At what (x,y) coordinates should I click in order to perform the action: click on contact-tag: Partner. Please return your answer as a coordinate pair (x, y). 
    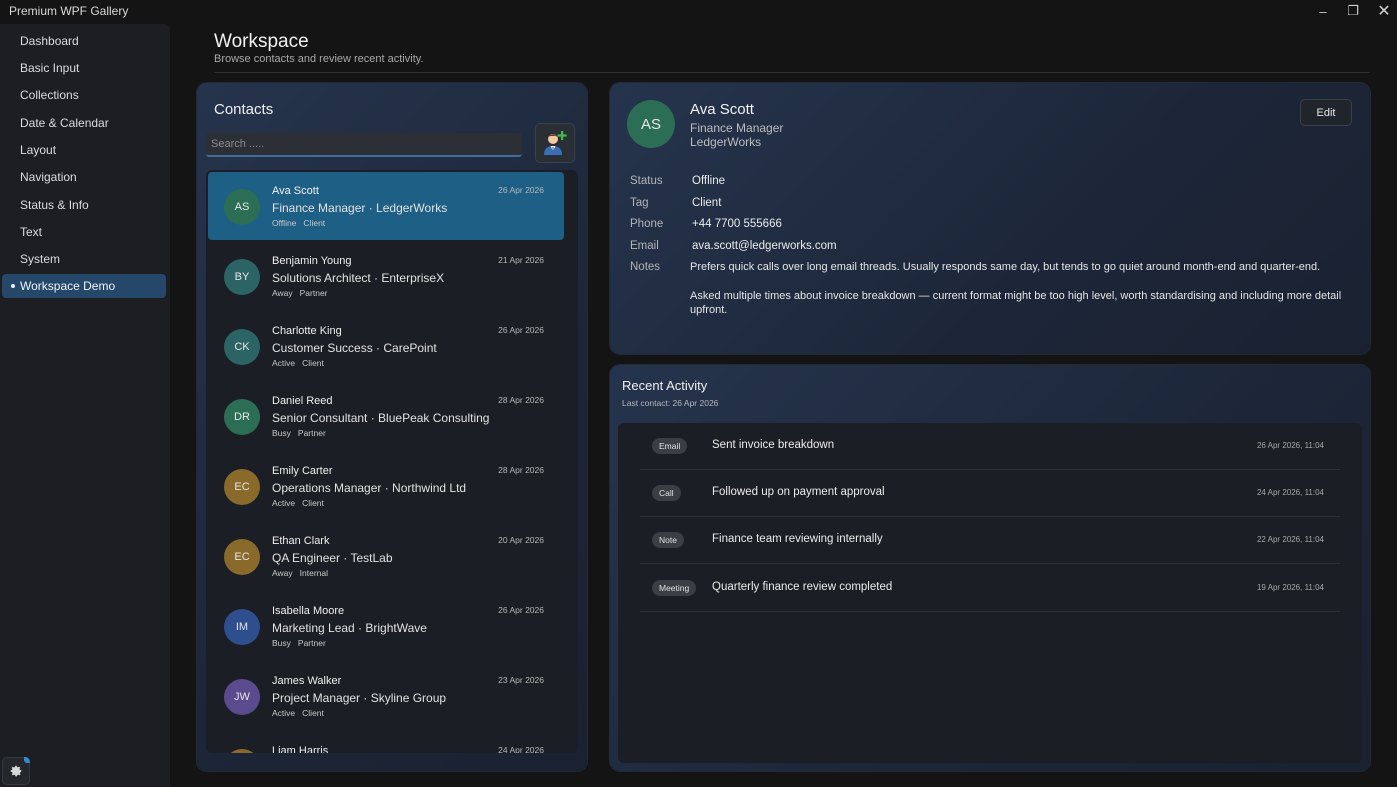
    Looking at the image, I should click on (311, 643).